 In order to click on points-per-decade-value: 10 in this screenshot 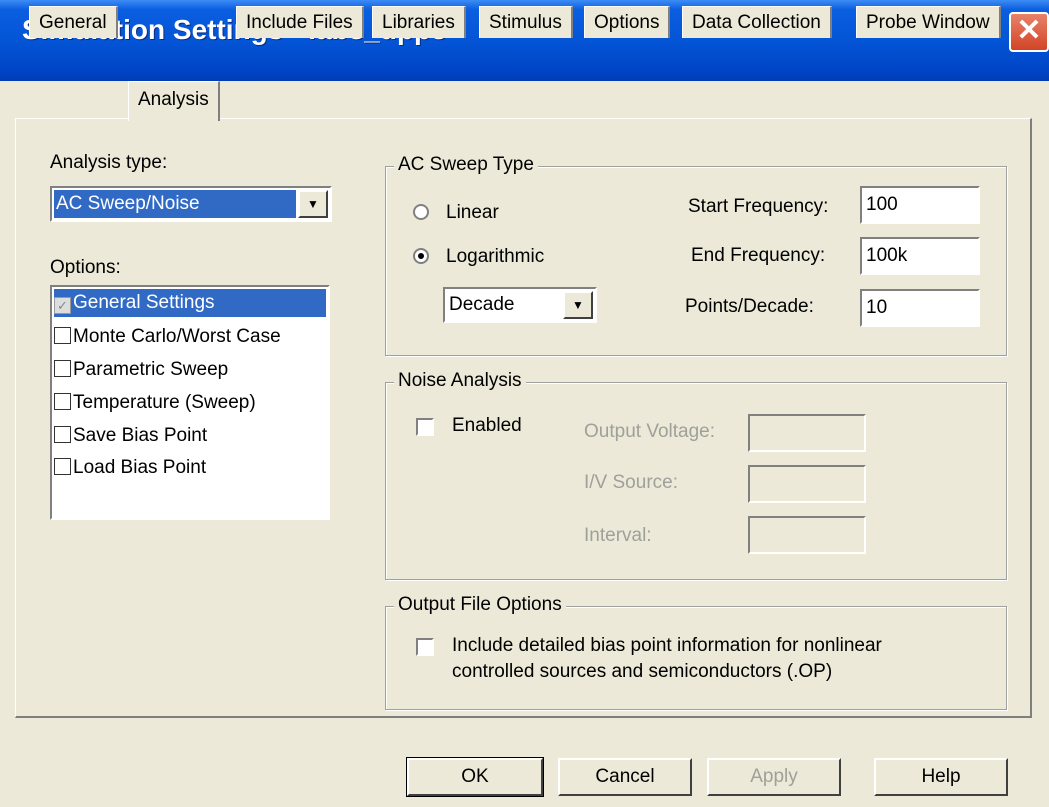, I will do `click(877, 307)`.